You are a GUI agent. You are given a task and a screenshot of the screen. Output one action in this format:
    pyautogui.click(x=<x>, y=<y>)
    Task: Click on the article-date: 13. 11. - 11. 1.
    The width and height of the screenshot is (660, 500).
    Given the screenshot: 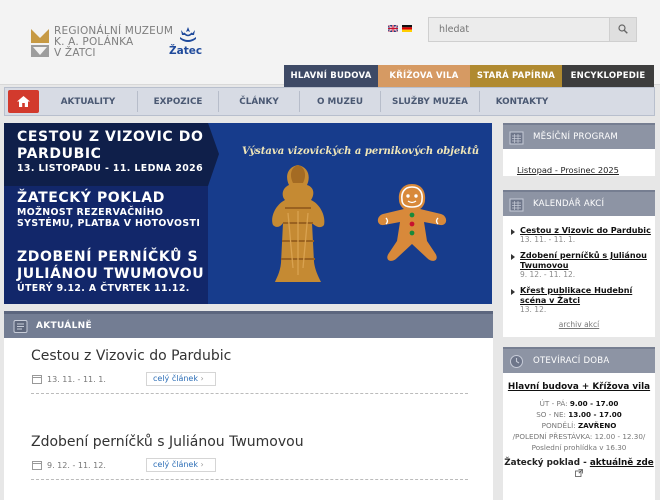 What is the action you would take?
    pyautogui.click(x=76, y=379)
    